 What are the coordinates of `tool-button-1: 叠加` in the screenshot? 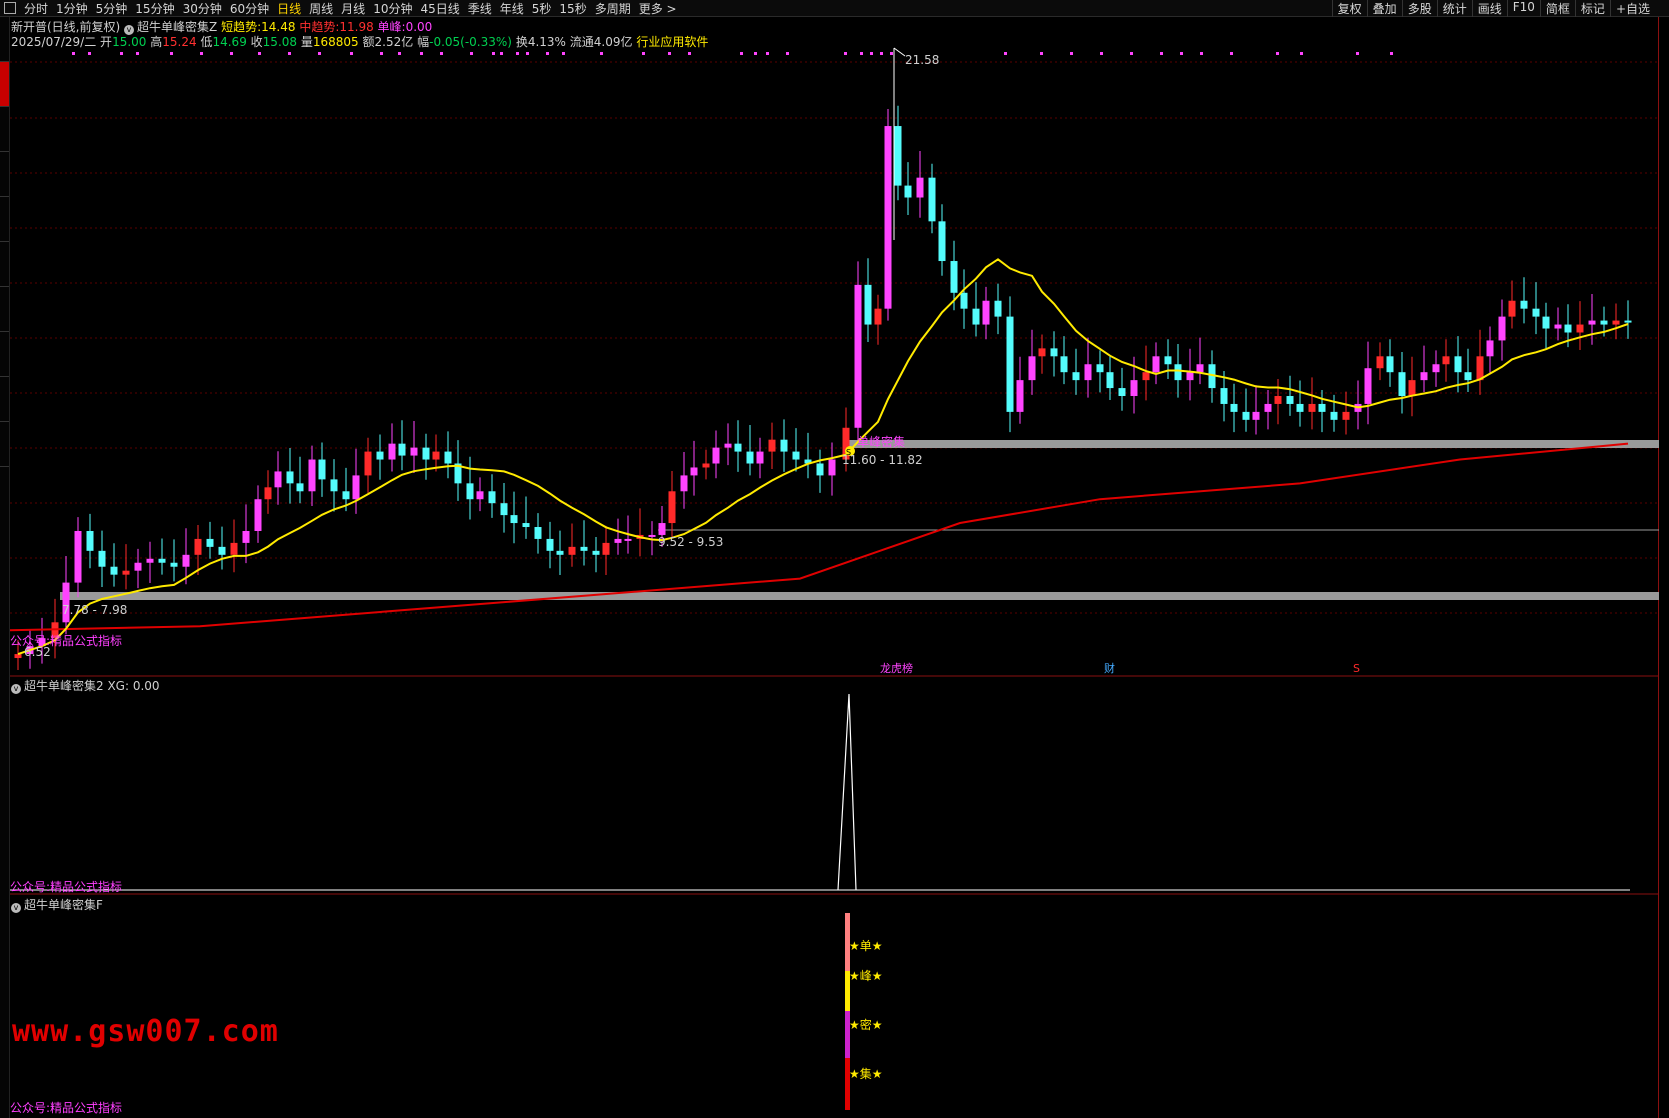 It's located at (1384, 8).